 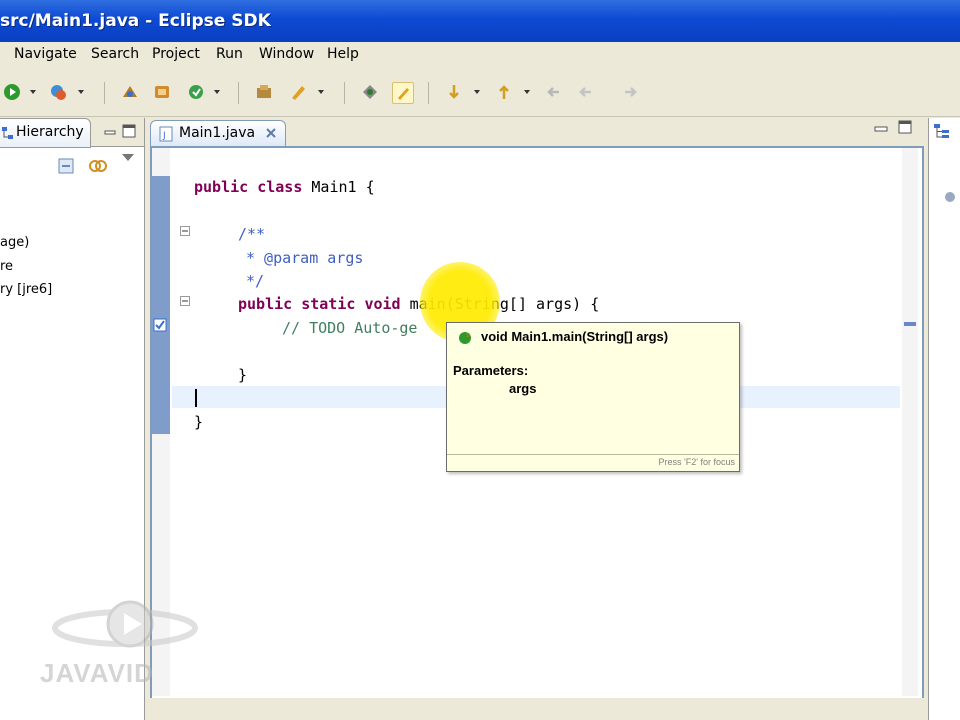 What do you see at coordinates (593, 463) in the screenshot?
I see `hover-status-bar: Press 'F2' for focus` at bounding box center [593, 463].